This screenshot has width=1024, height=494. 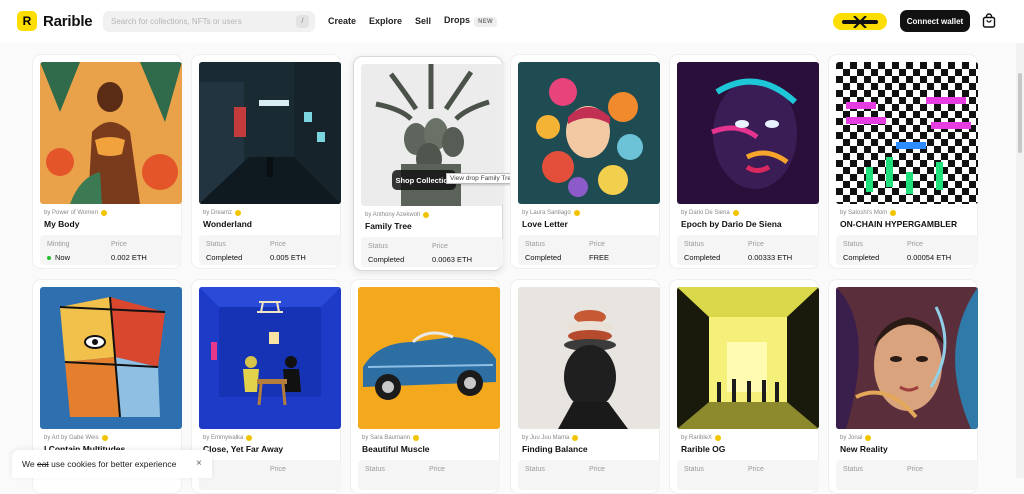 I want to click on rarible-logo-icon: R, so click(x=27, y=21).